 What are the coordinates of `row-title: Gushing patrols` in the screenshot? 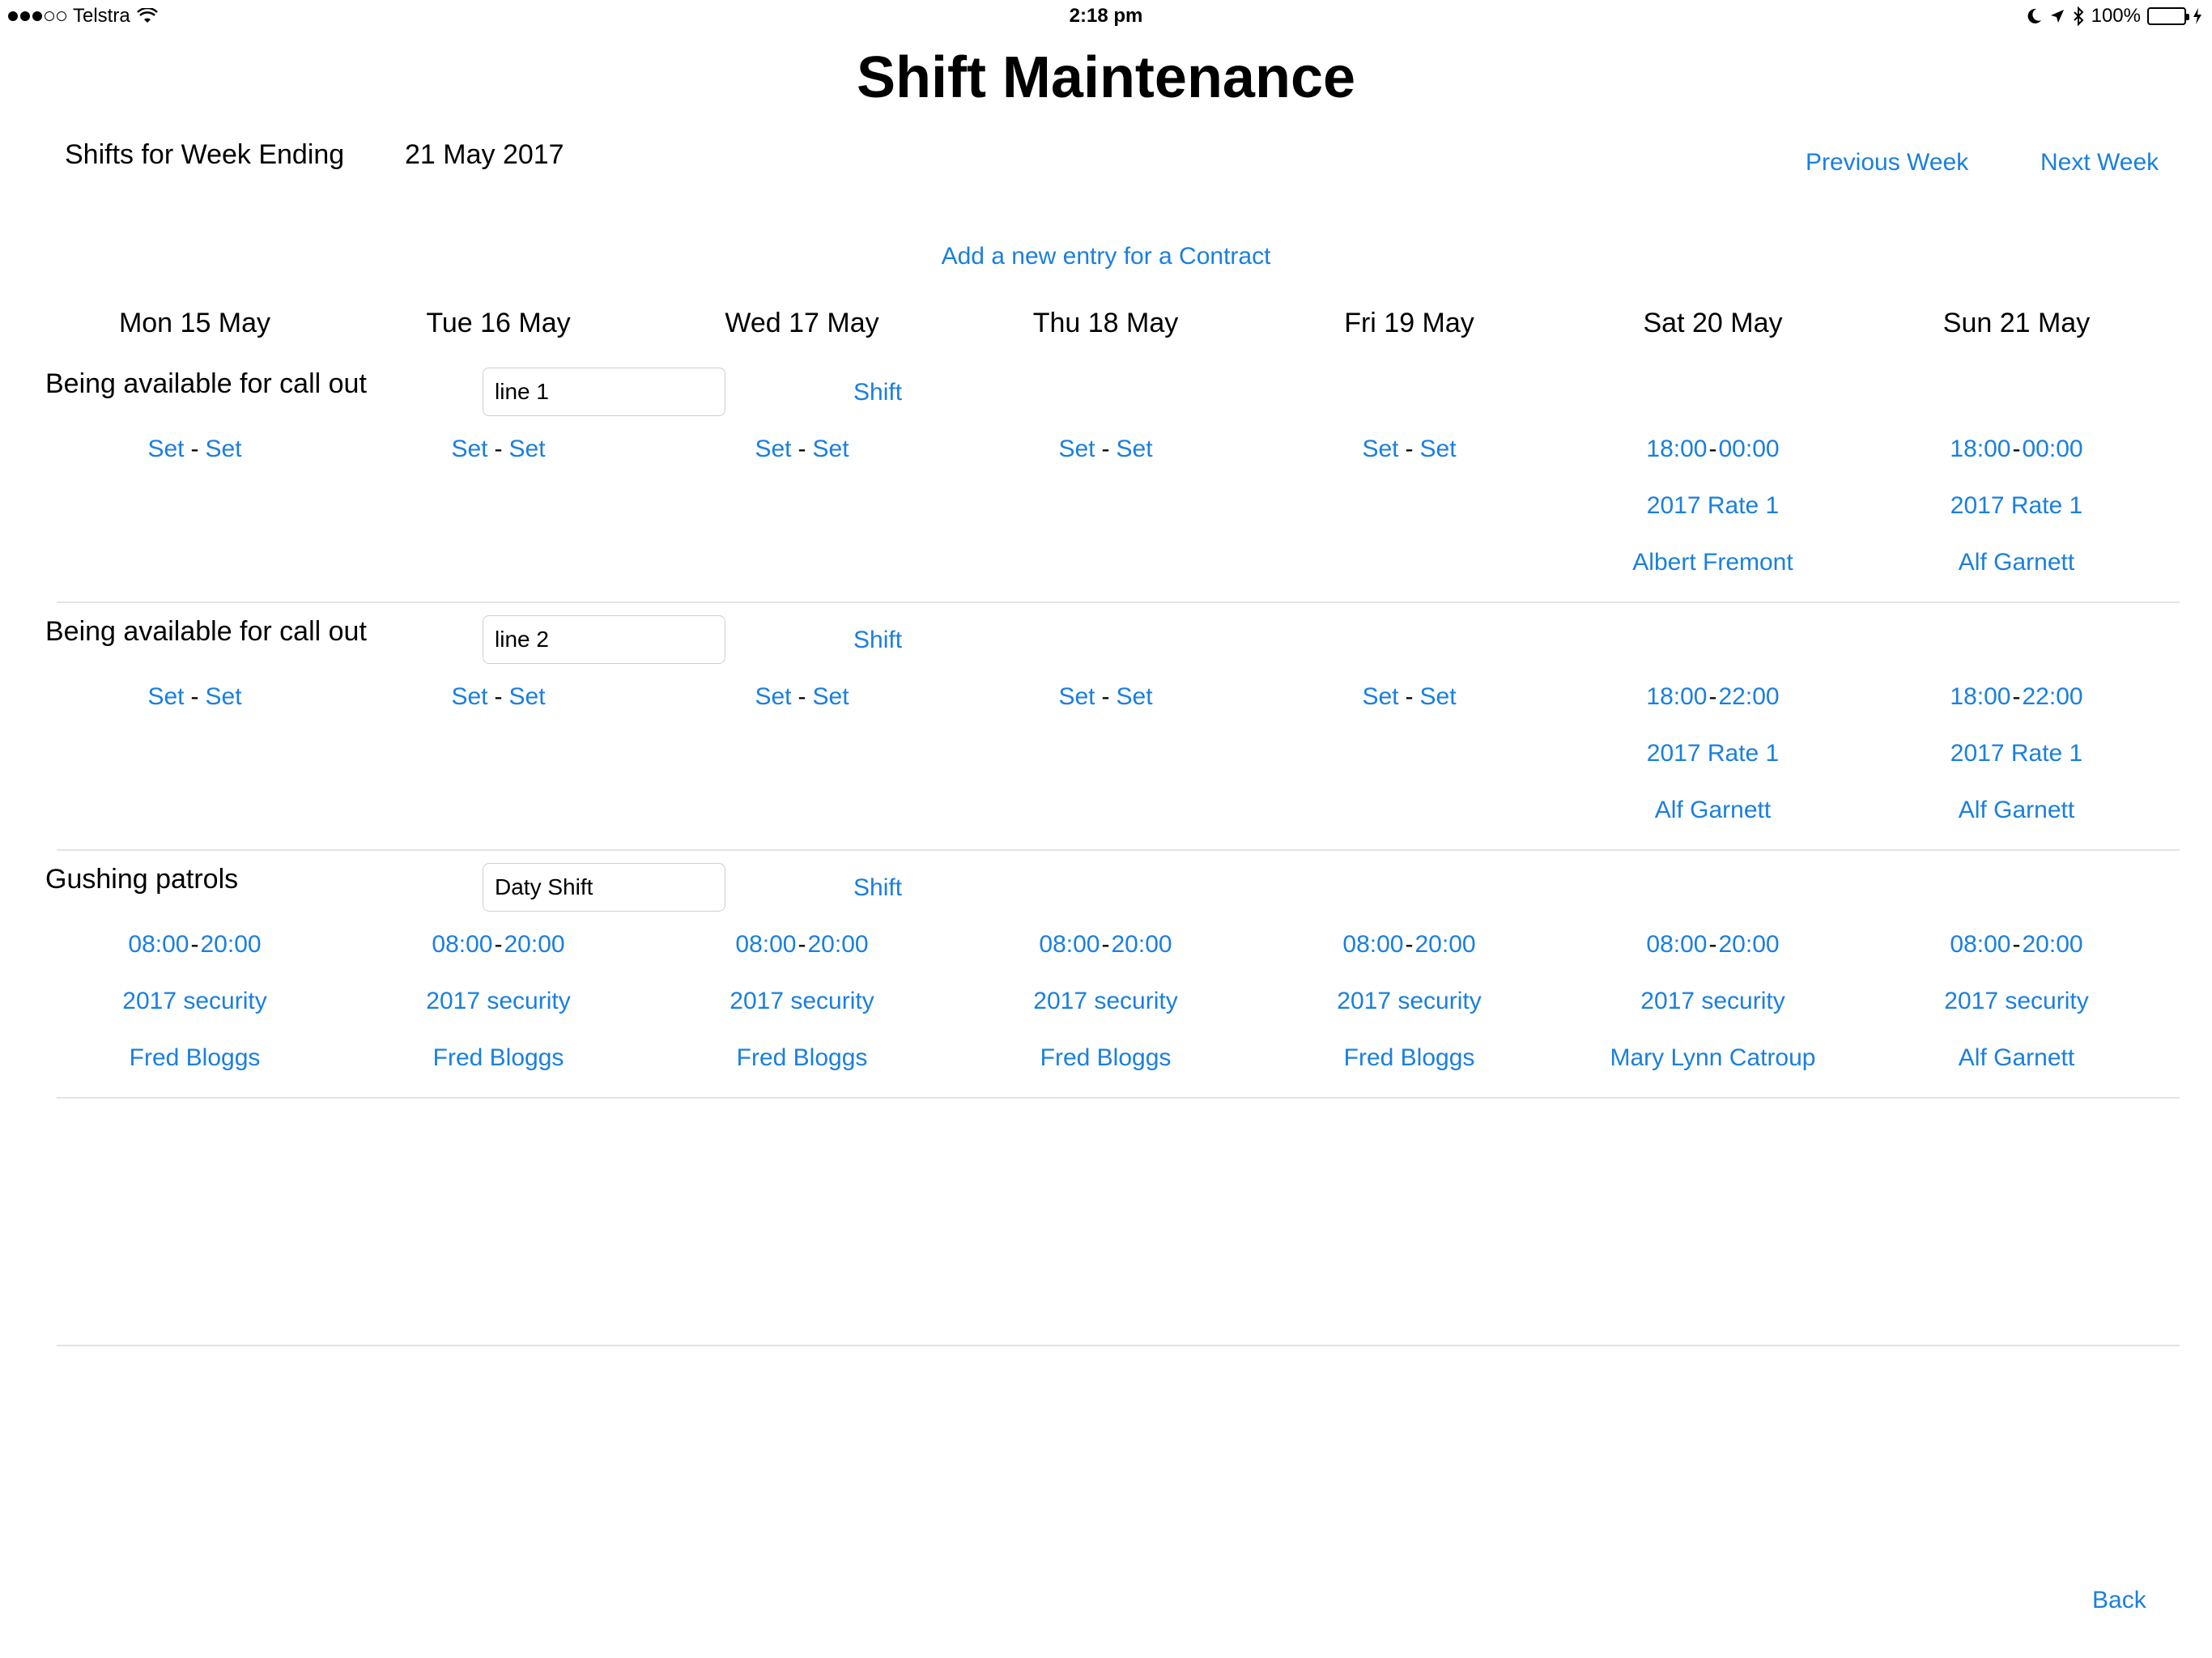 It's located at (142, 879).